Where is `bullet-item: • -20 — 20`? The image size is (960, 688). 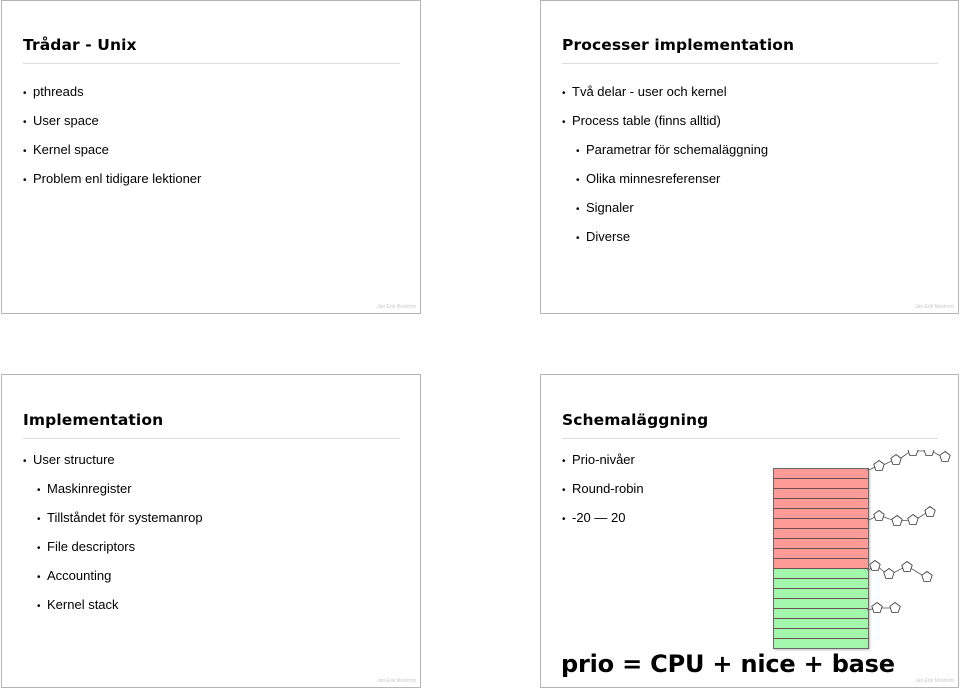 bullet-item: • -20 — 20 is located at coordinates (603, 517).